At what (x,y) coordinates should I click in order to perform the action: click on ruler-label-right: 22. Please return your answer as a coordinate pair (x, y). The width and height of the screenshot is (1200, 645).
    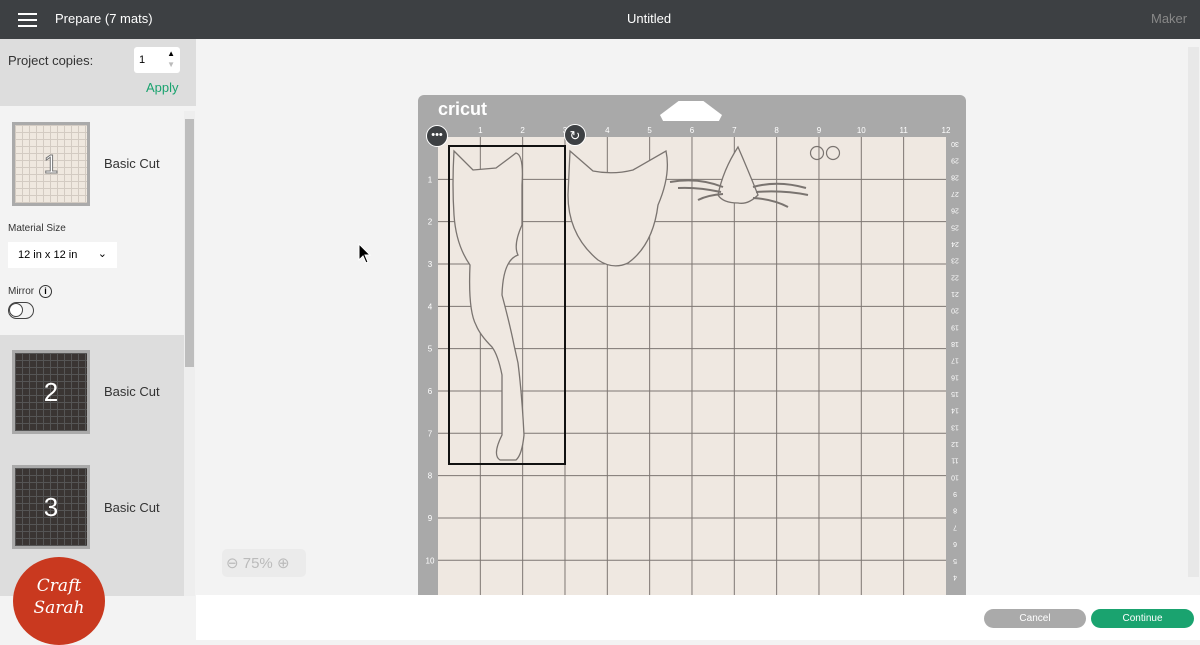
    Looking at the image, I should click on (955, 276).